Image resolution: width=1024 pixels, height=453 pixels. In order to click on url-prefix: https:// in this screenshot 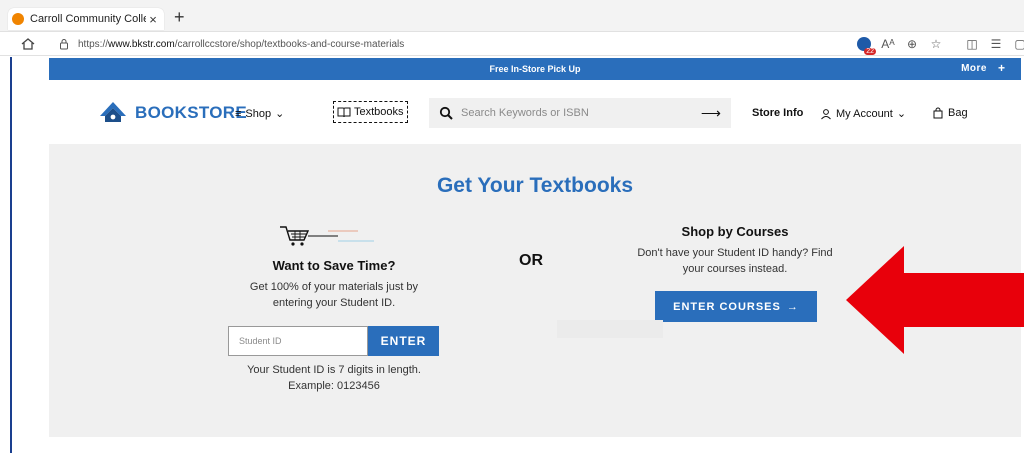, I will do `click(93, 44)`.